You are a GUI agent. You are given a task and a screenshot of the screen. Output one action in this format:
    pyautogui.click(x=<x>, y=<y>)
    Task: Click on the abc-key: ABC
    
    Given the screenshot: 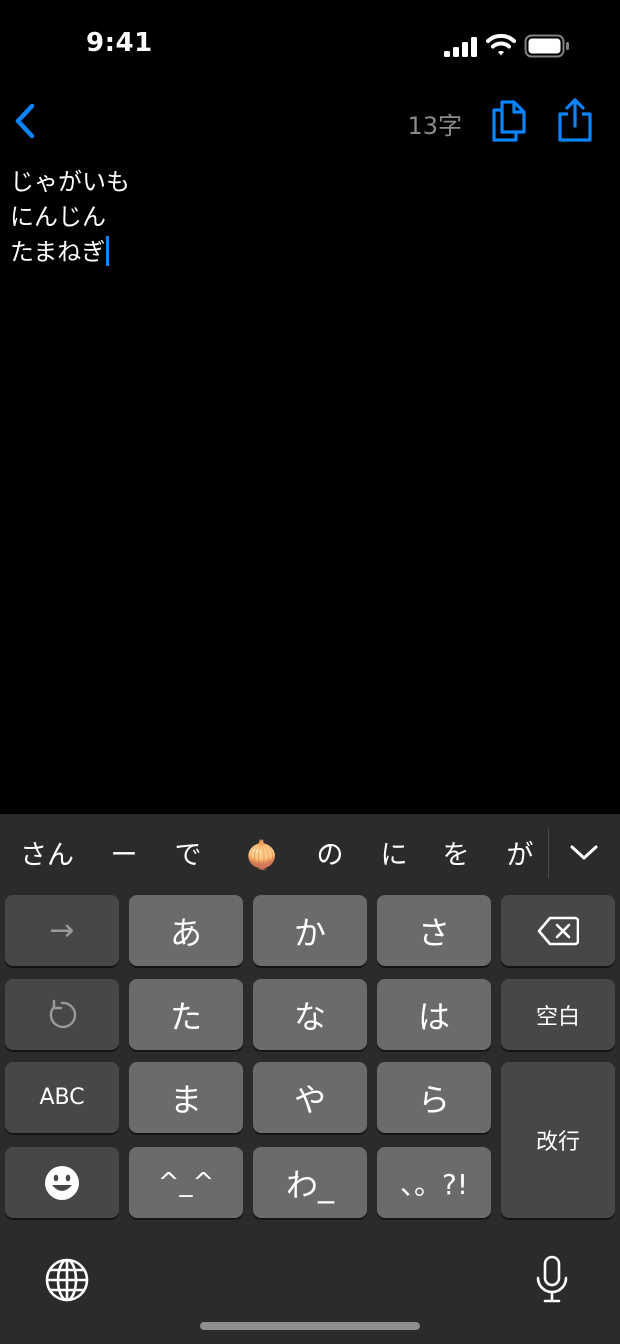 What is the action you would take?
    pyautogui.click(x=62, y=1097)
    